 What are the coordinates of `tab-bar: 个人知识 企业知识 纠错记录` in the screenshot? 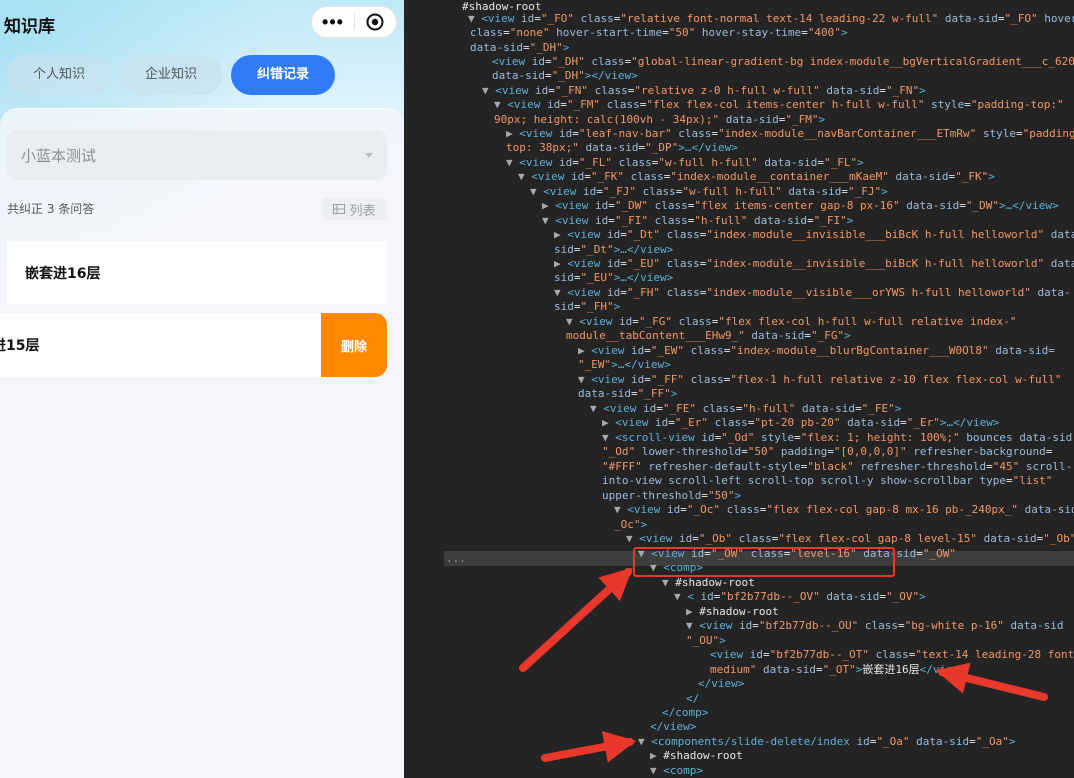 It's located at (171, 75).